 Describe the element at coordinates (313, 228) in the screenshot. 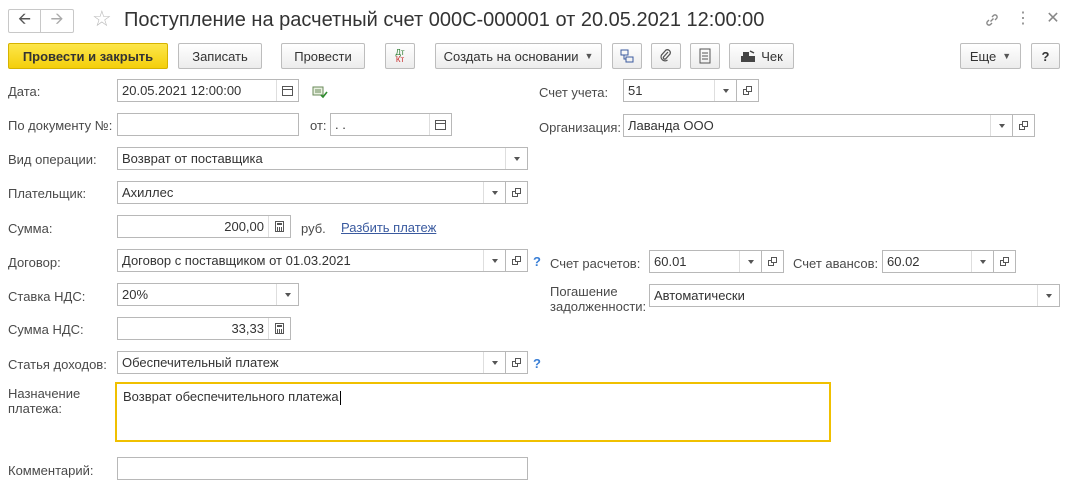

I see `currency-label: руб.` at that location.